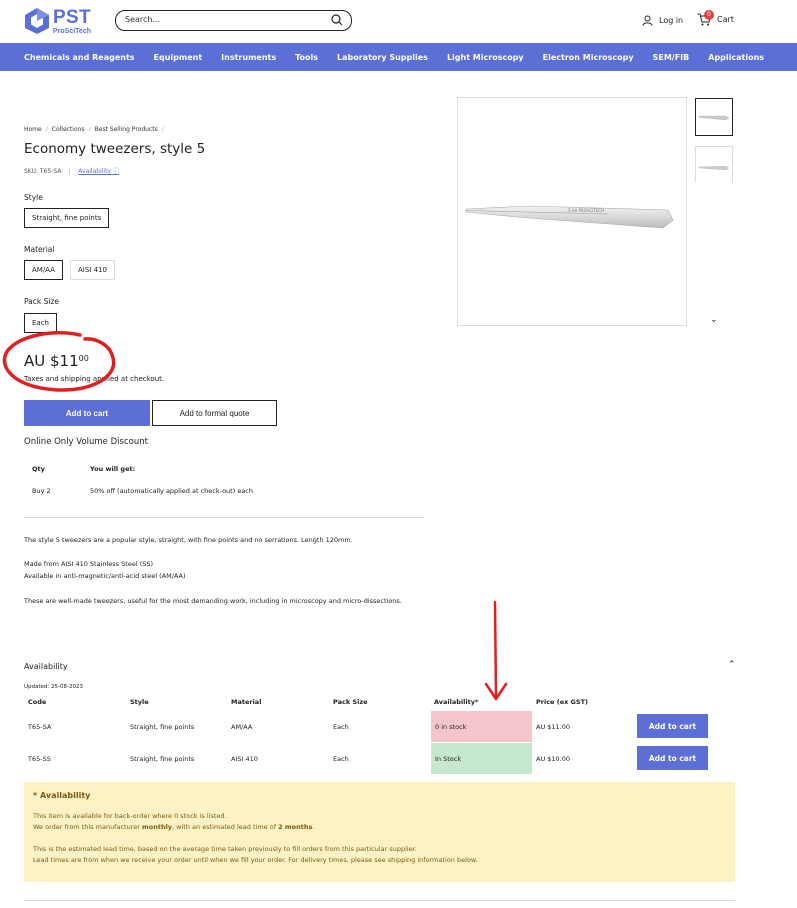  Describe the element at coordinates (39, 249) in the screenshot. I see `material-label: Material` at that location.